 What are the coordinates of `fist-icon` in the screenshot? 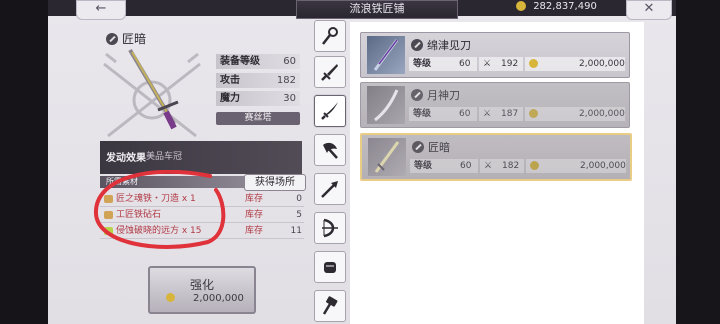 It's located at (330, 267).